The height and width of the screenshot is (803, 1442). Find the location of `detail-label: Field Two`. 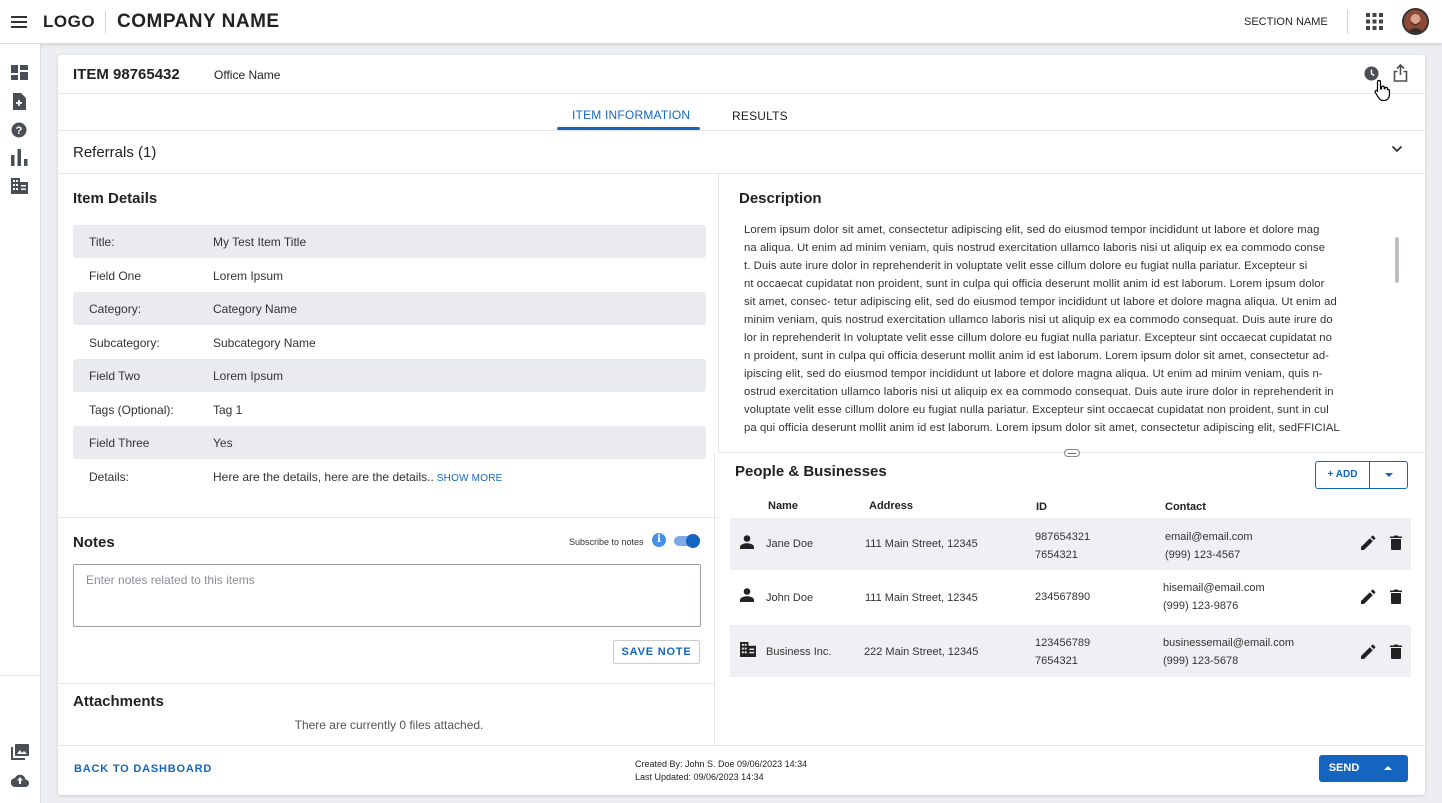

detail-label: Field Two is located at coordinates (115, 376).